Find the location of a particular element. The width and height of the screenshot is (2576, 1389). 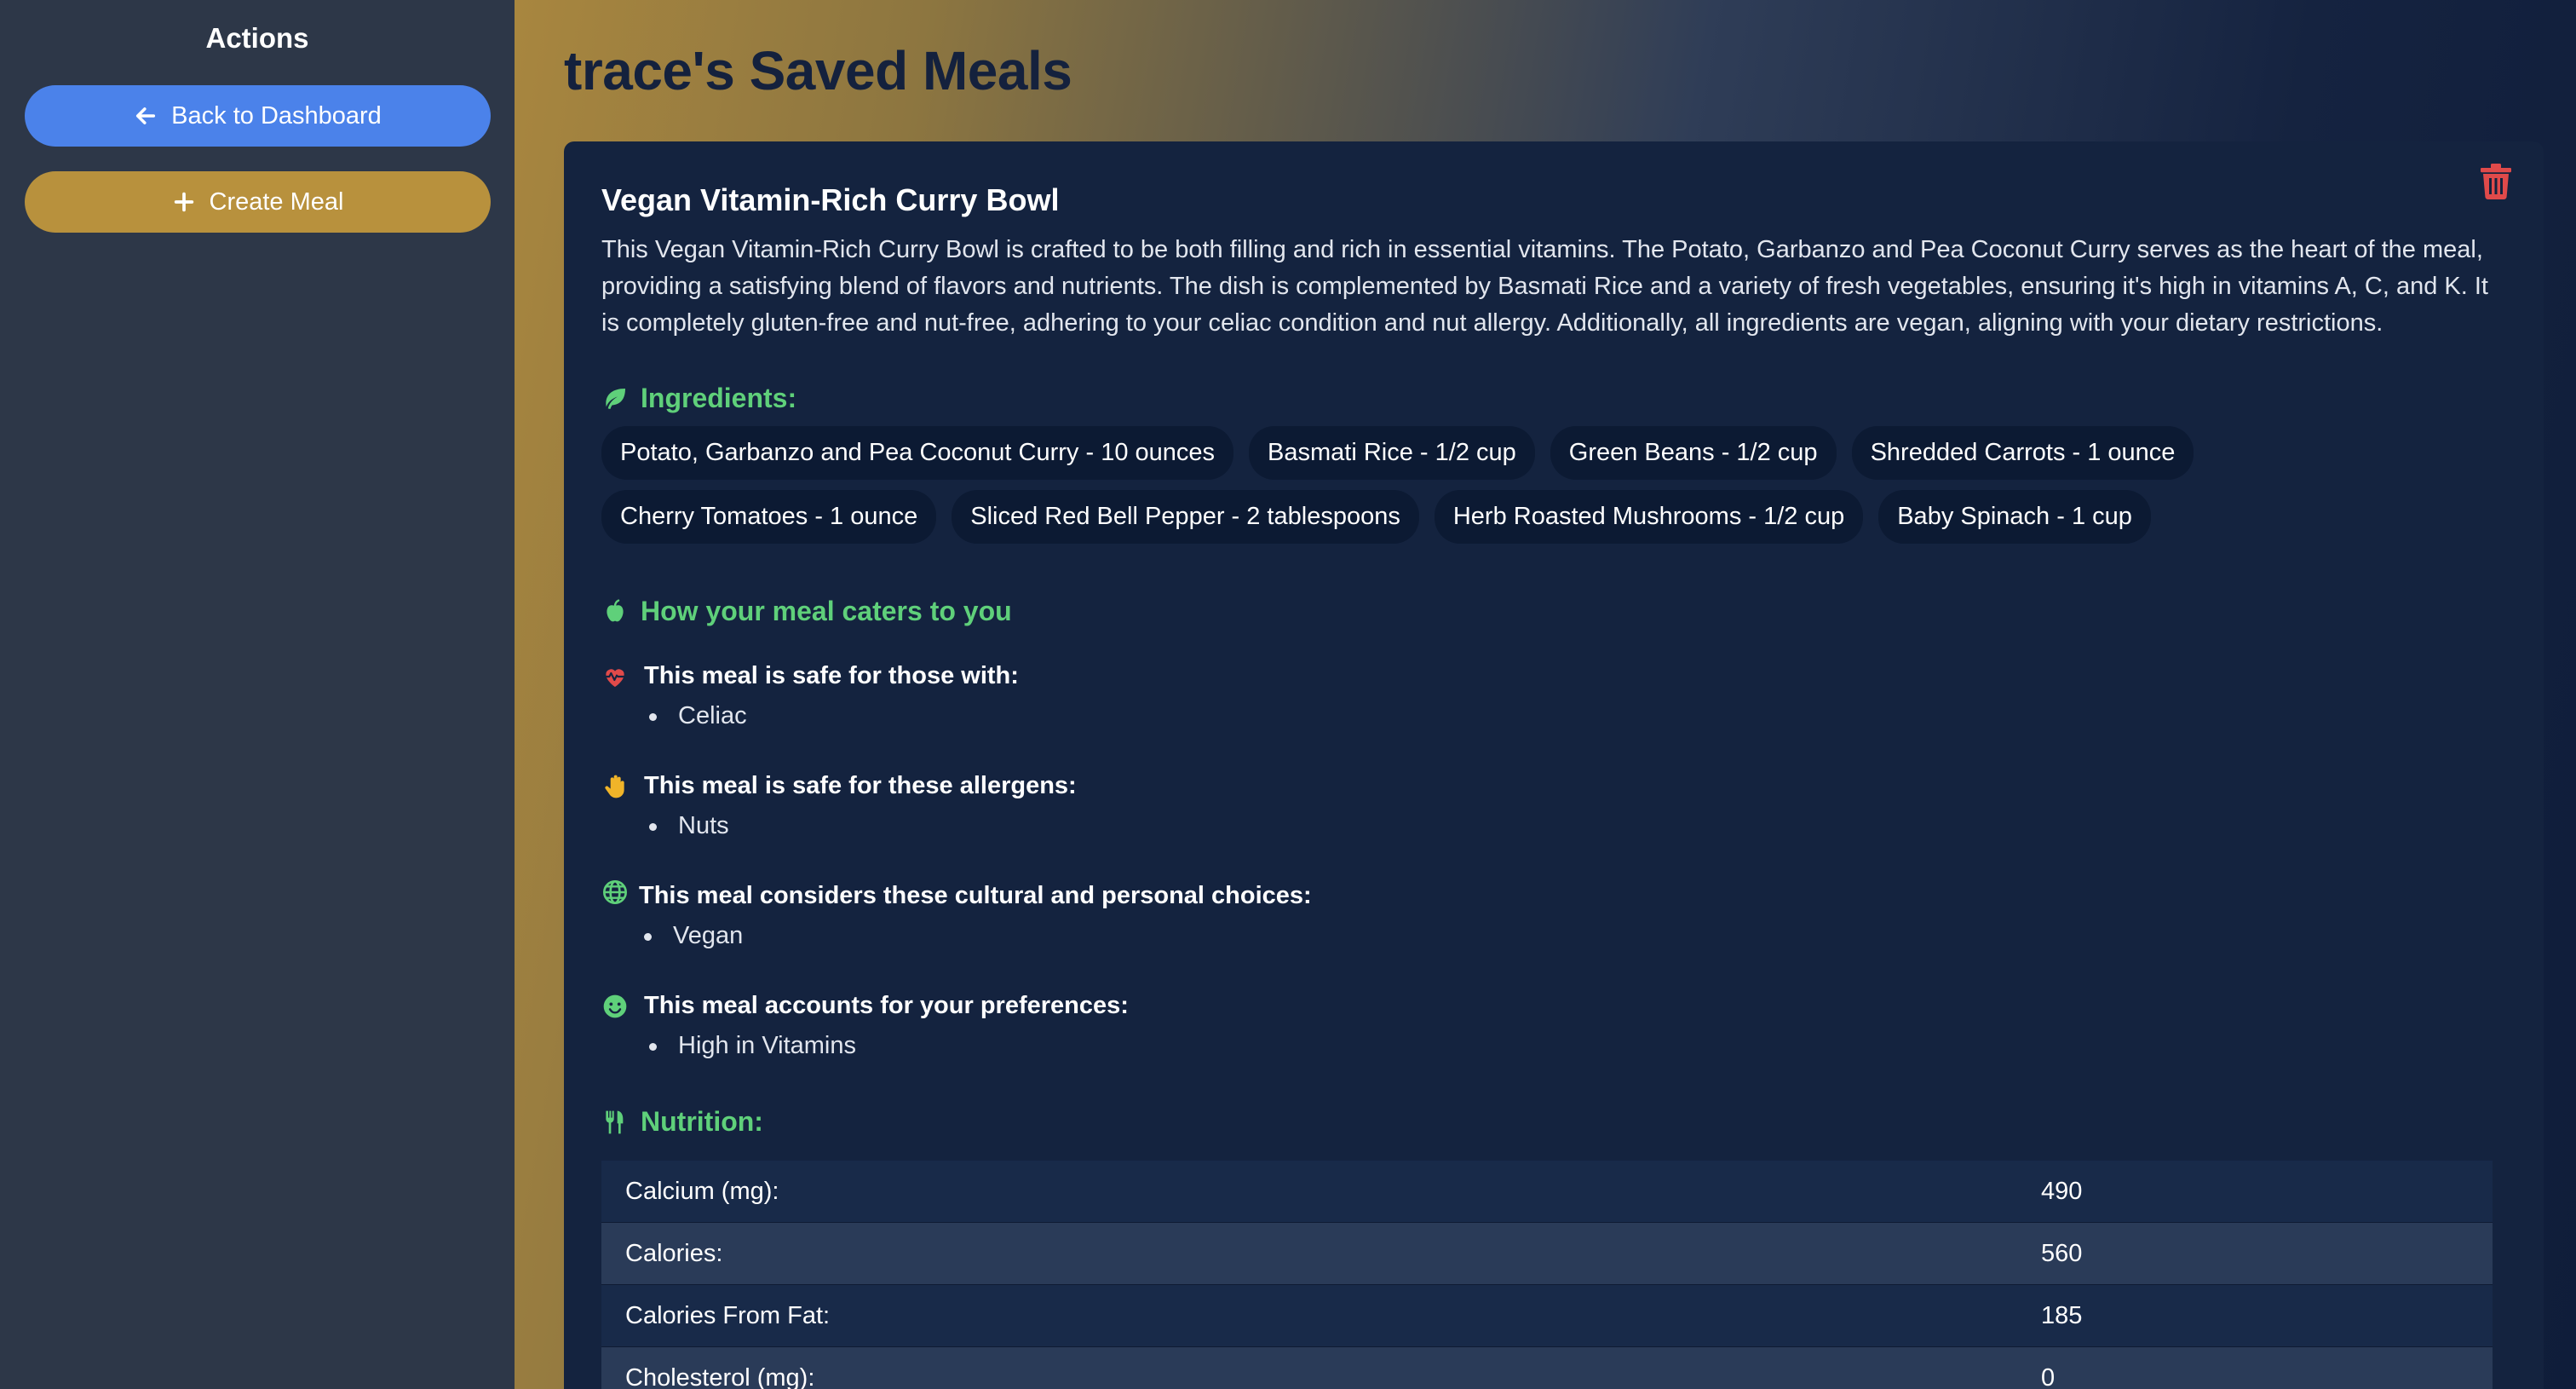

ingredient-chip: Basmati Rice - 1/2 cup is located at coordinates (1392, 453).